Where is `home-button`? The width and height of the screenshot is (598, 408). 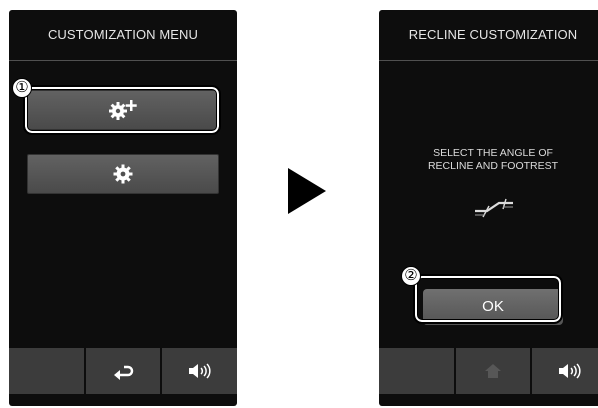 home-button is located at coordinates (493, 371).